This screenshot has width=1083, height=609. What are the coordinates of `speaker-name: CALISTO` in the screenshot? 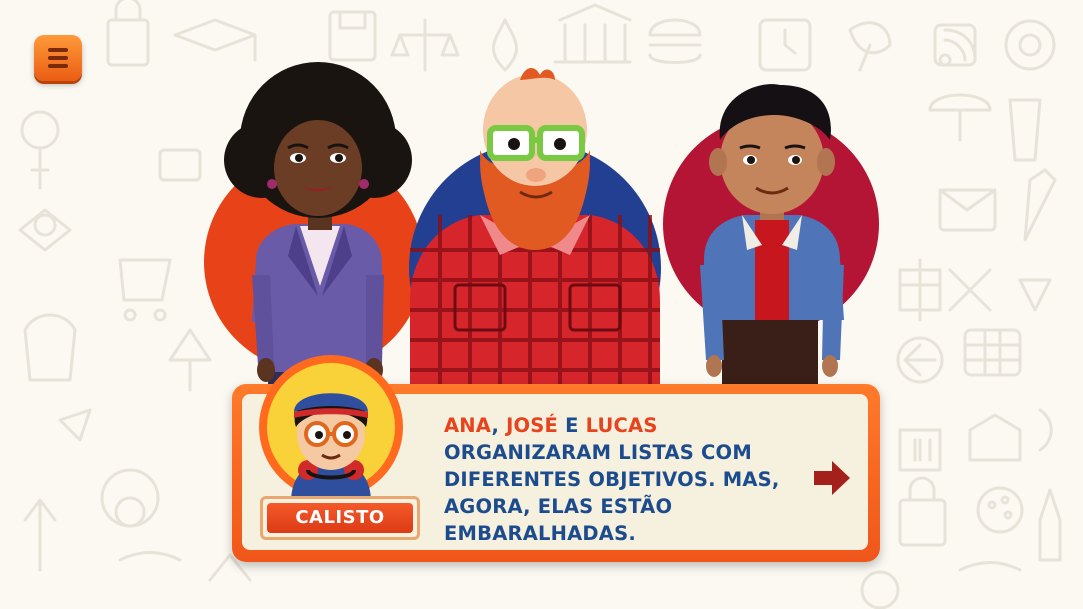 It's located at (340, 518).